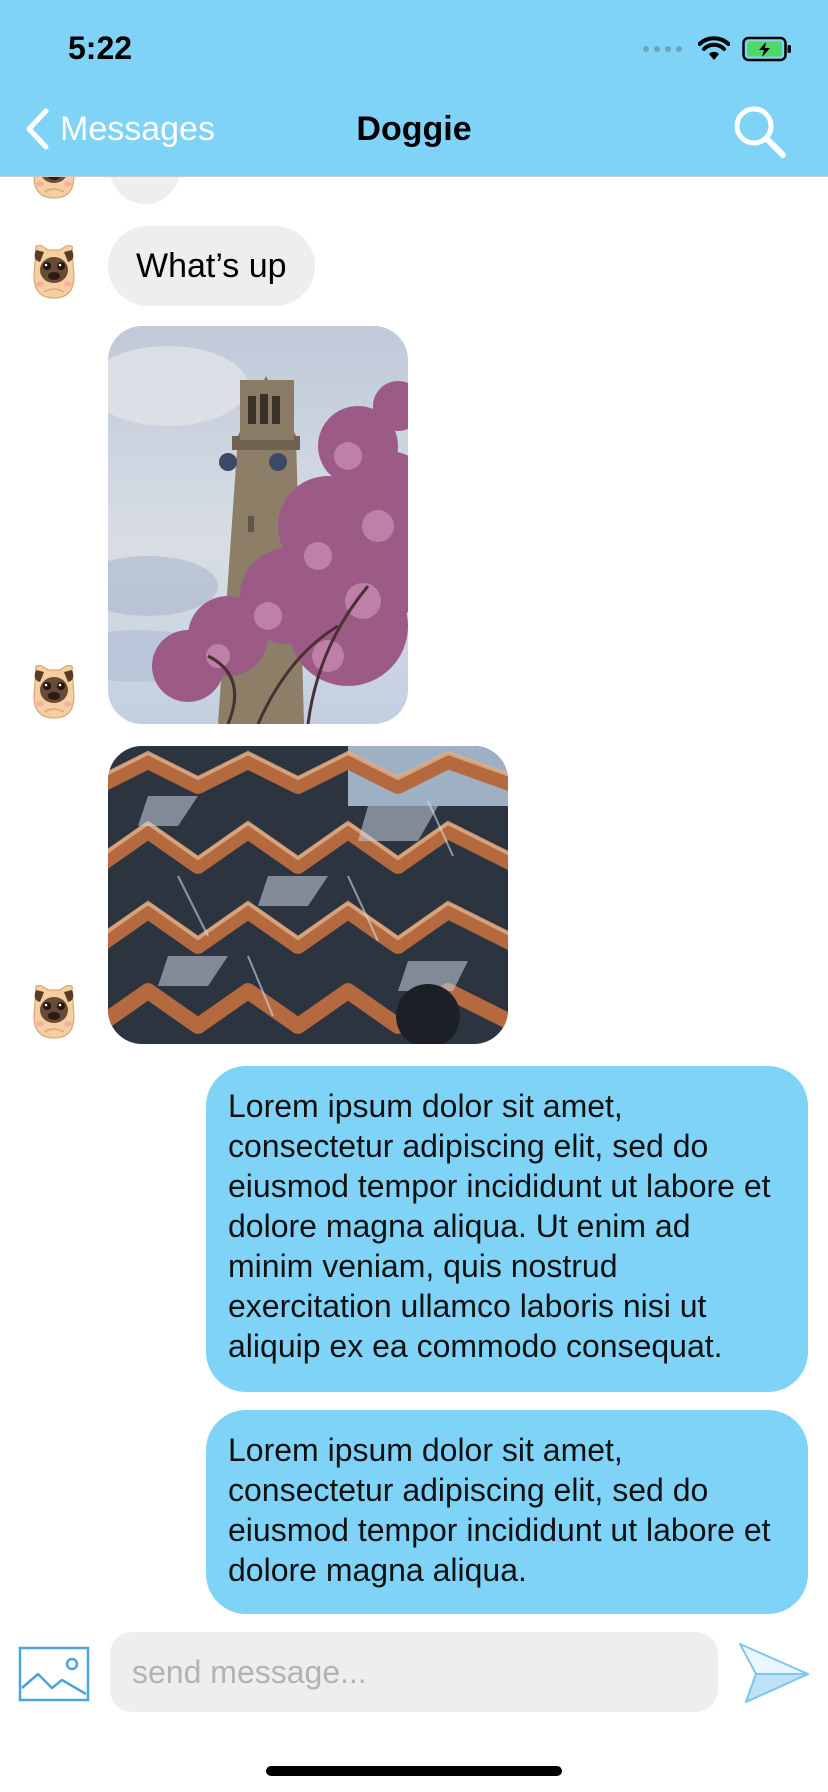 The image size is (828, 1792). What do you see at coordinates (414, 88) in the screenshot?
I see `nav-header: 5:22 Messages Doggie` at bounding box center [414, 88].